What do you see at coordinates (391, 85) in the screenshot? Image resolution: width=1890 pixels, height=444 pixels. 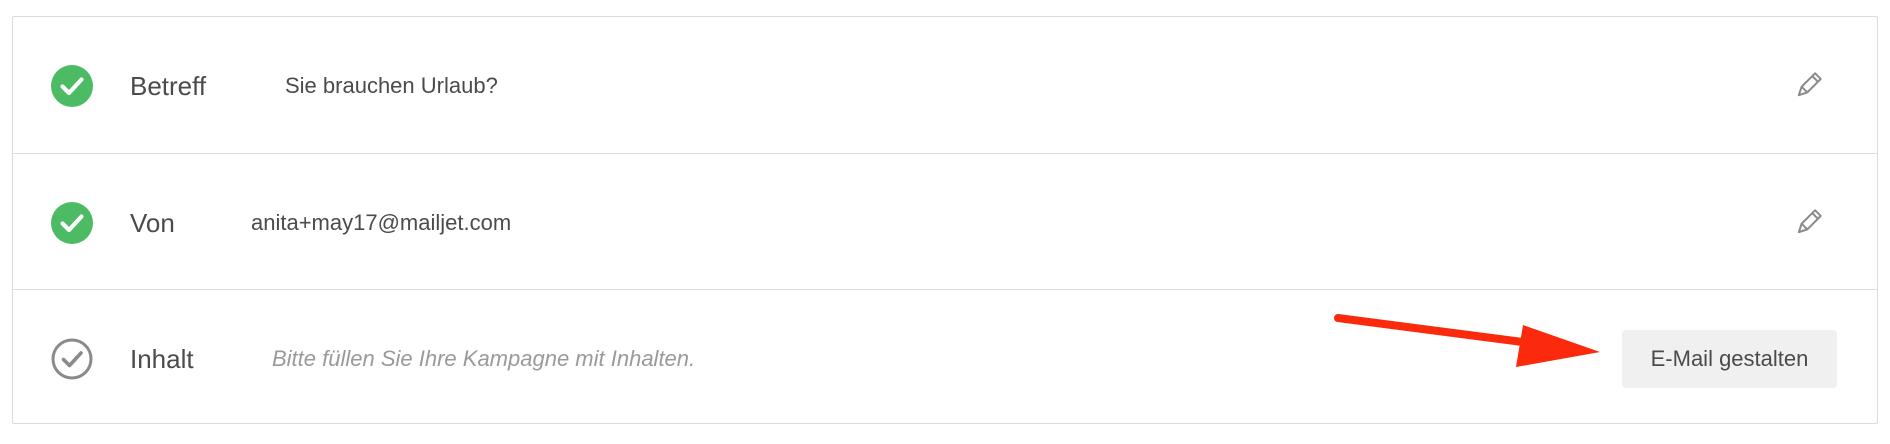 I see `subject-value: Sie brauchen Urlaub?` at bounding box center [391, 85].